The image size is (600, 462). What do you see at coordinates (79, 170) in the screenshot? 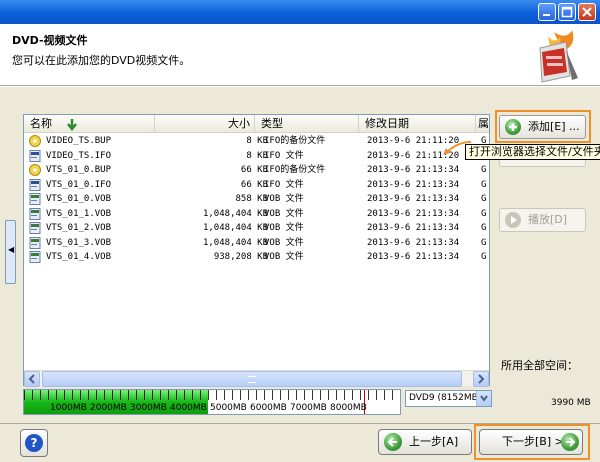
I see `file-name-cell: VTS_01_0.BUP` at bounding box center [79, 170].